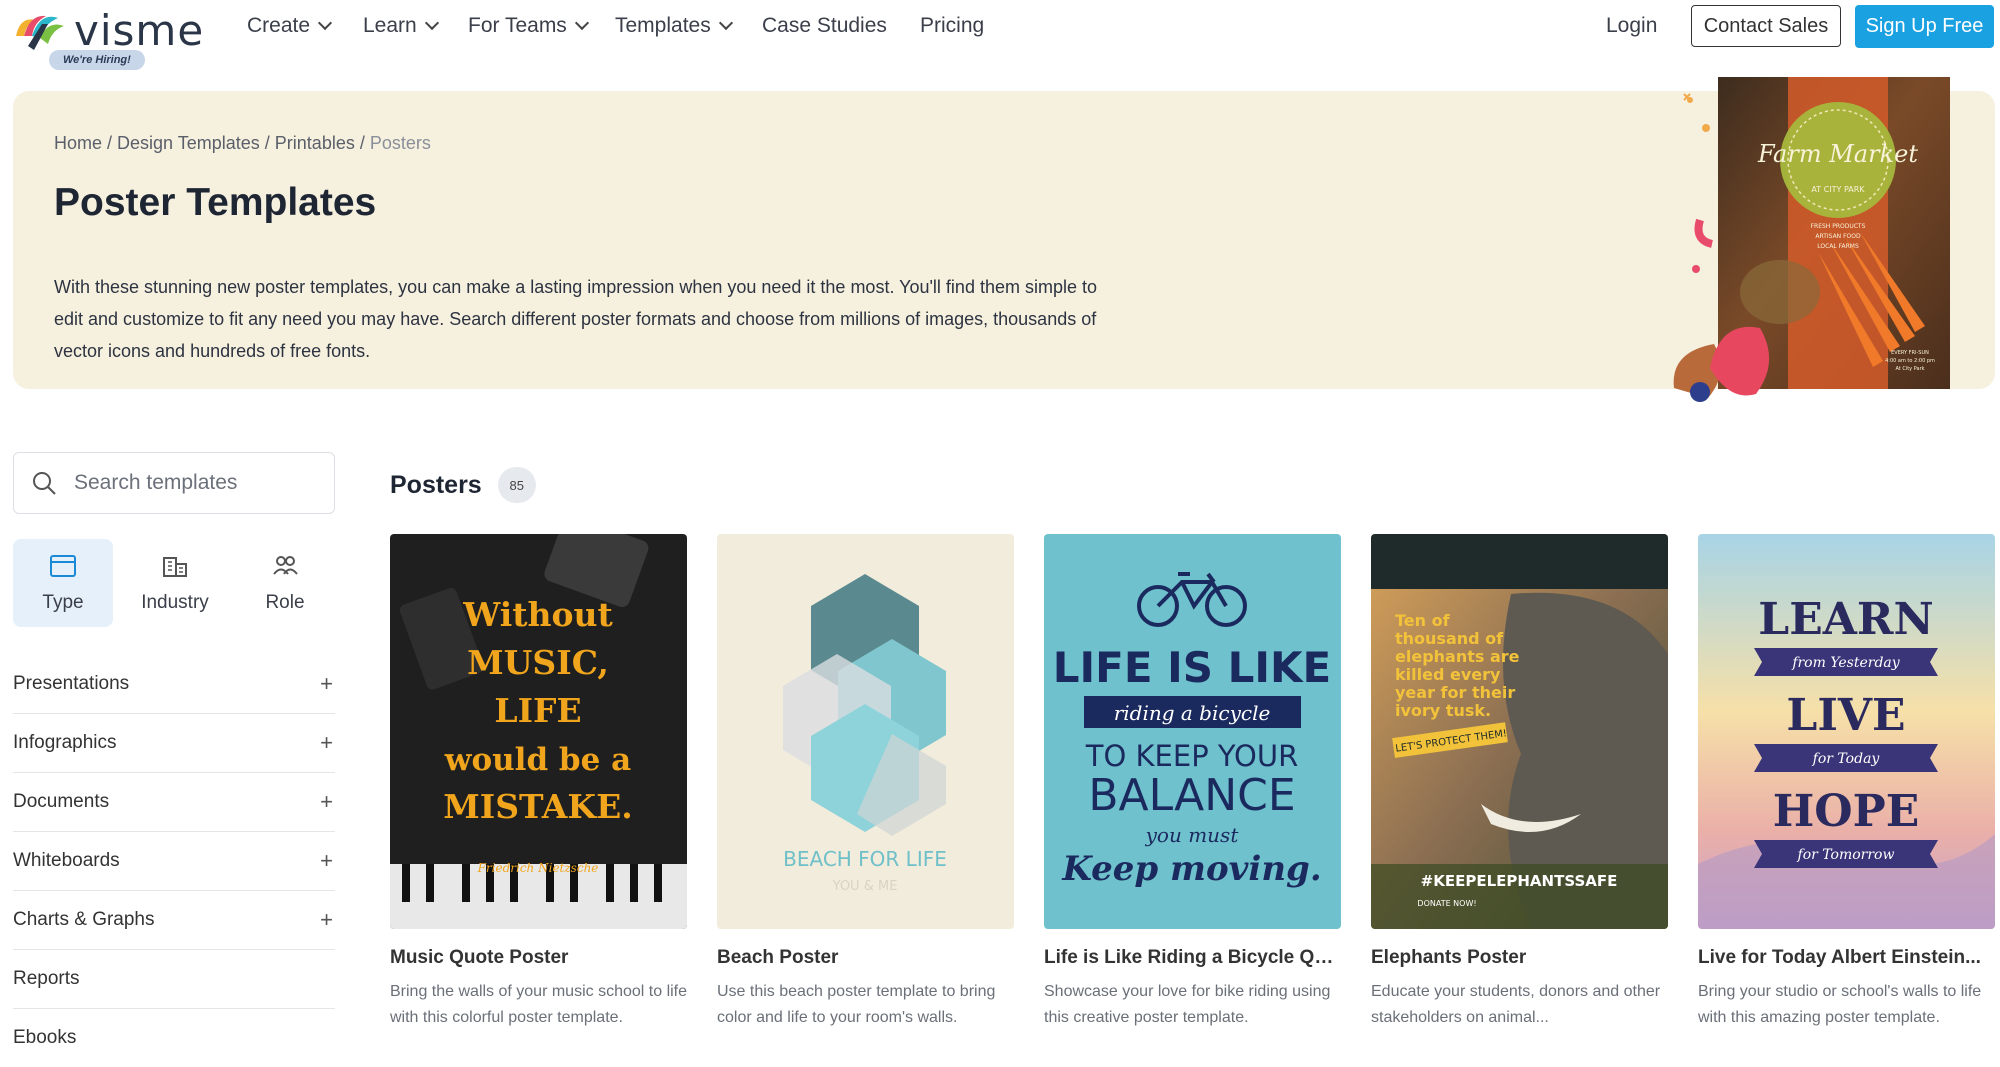  I want to click on poster-text: you must, so click(1192, 835).